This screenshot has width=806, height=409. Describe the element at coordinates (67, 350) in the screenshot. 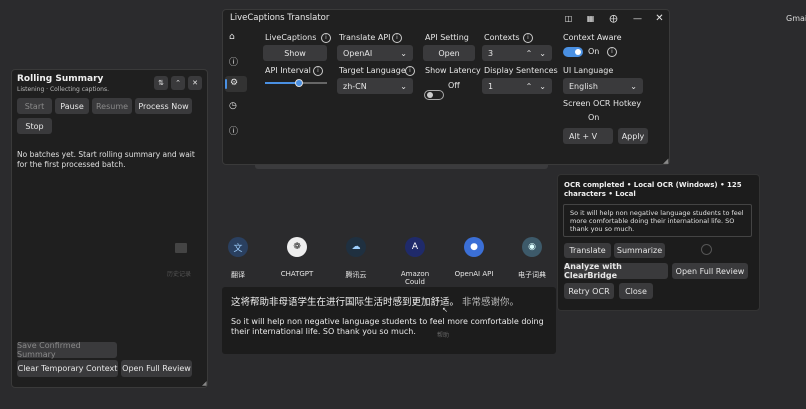

I see `save-confirmed-summary-button: Save Confirmed Summary` at that location.